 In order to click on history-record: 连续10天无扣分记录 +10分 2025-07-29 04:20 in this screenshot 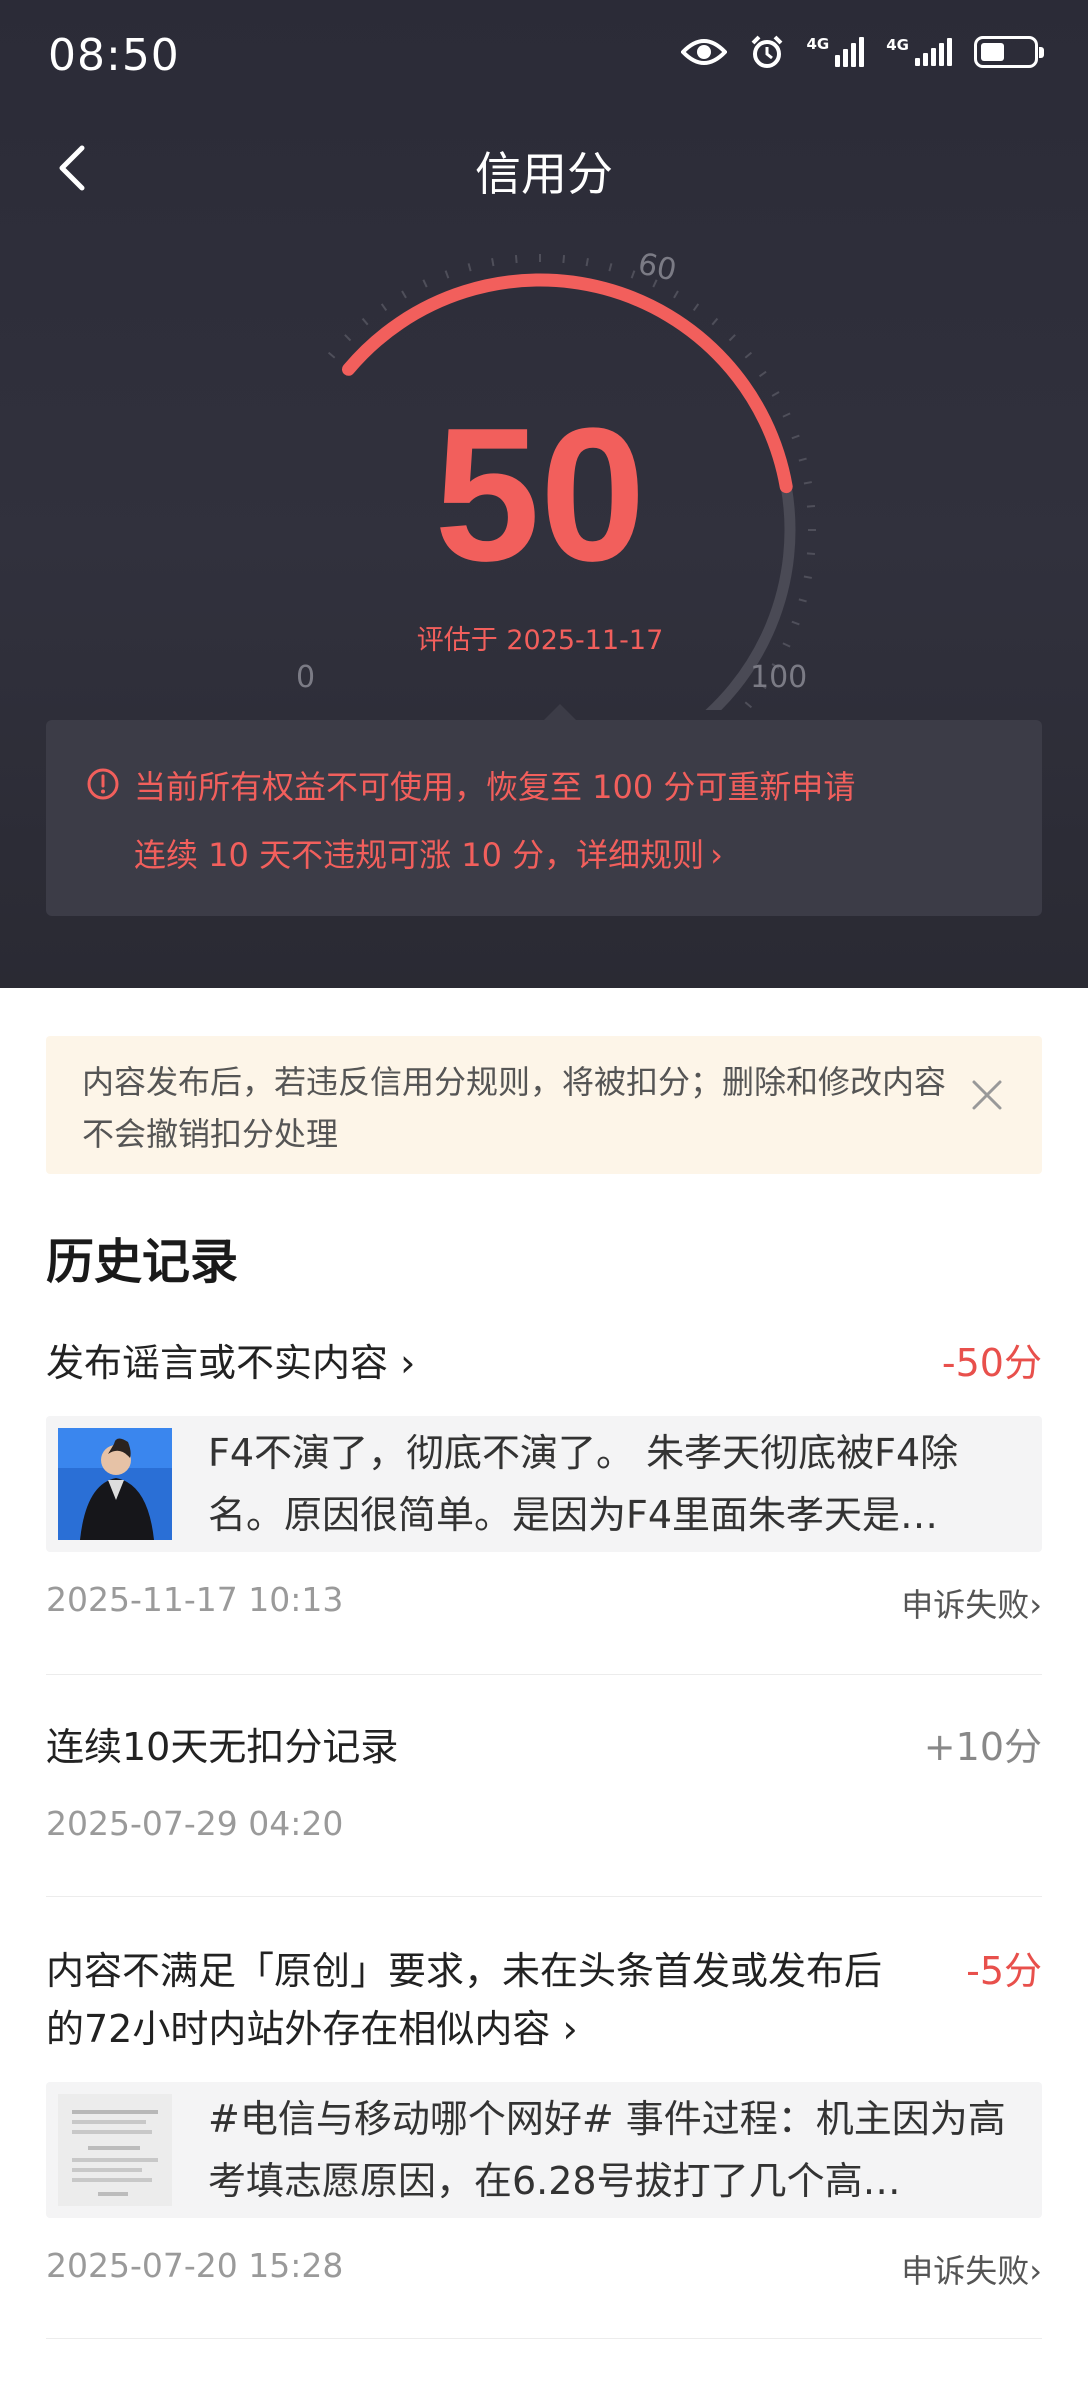, I will do `click(544, 1788)`.